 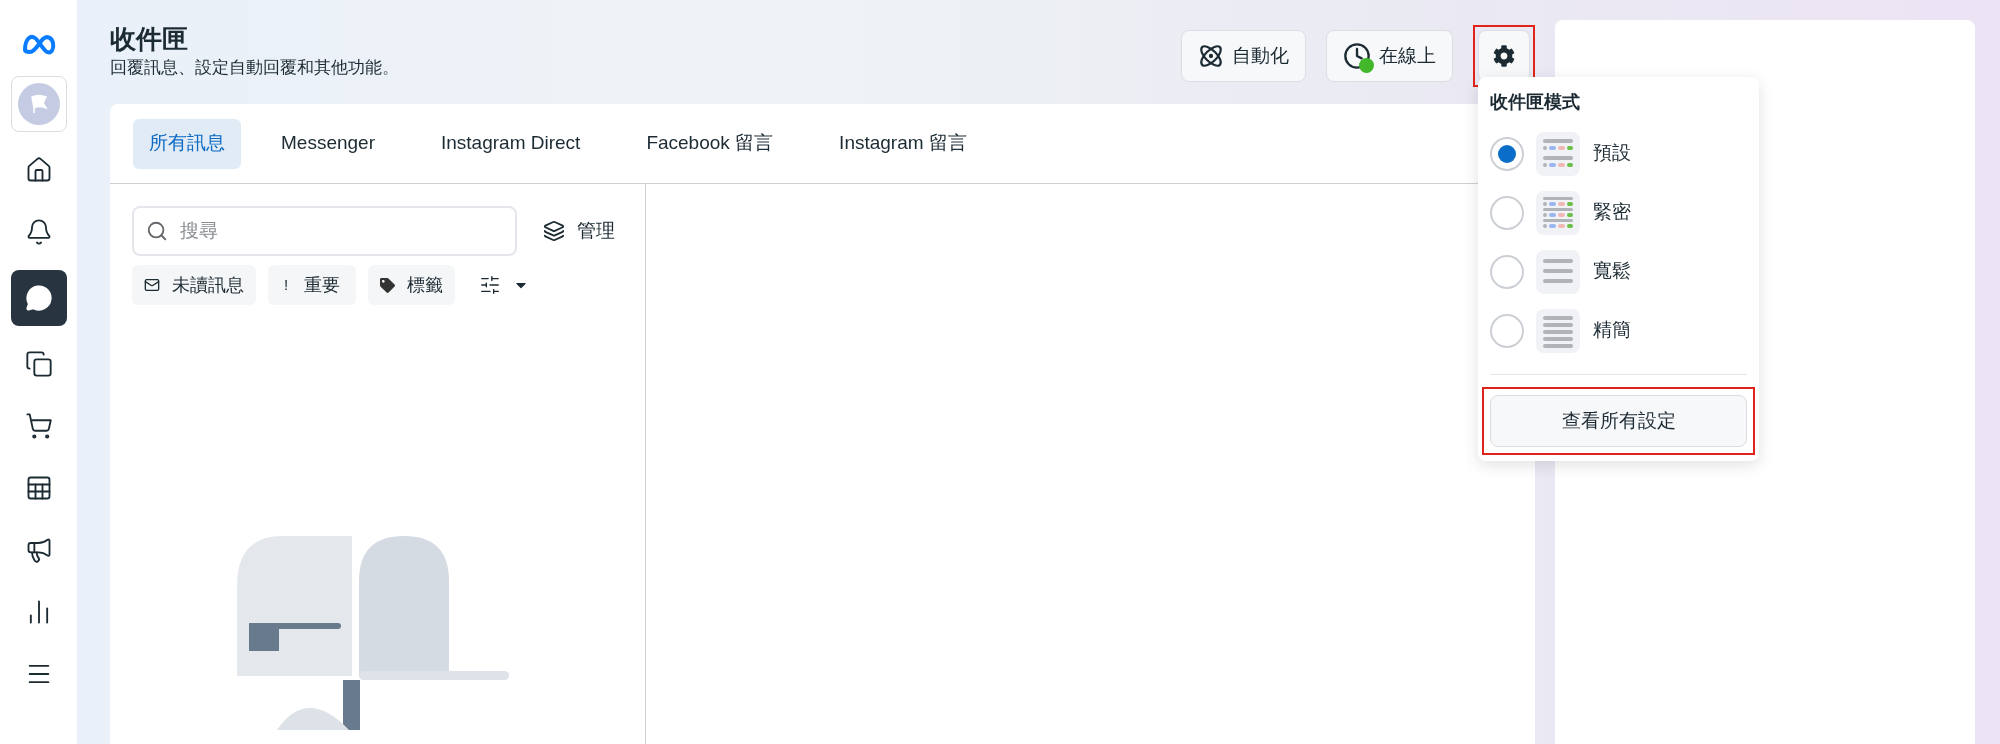 What do you see at coordinates (1504, 56) in the screenshot?
I see `settings-icon` at bounding box center [1504, 56].